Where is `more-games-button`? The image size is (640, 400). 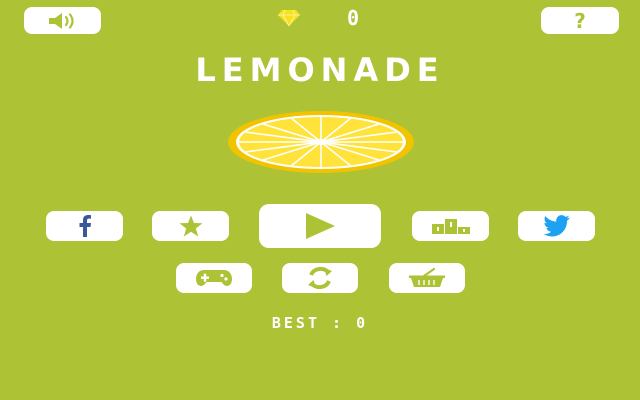
more-games-button is located at coordinates (214, 278).